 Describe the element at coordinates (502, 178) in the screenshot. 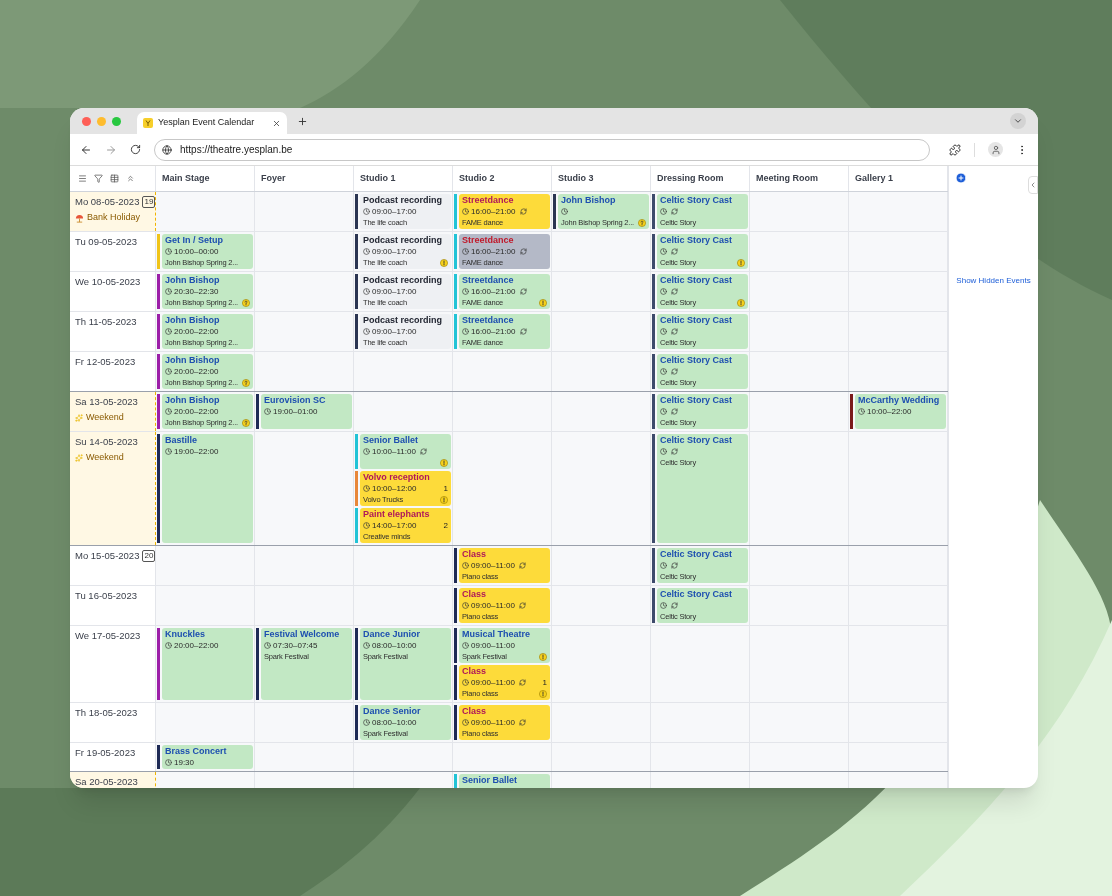

I see `column-header: Studio 2` at that location.